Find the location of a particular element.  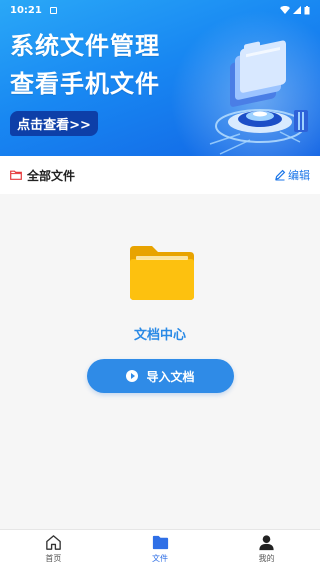

home-icon is located at coordinates (53, 542).